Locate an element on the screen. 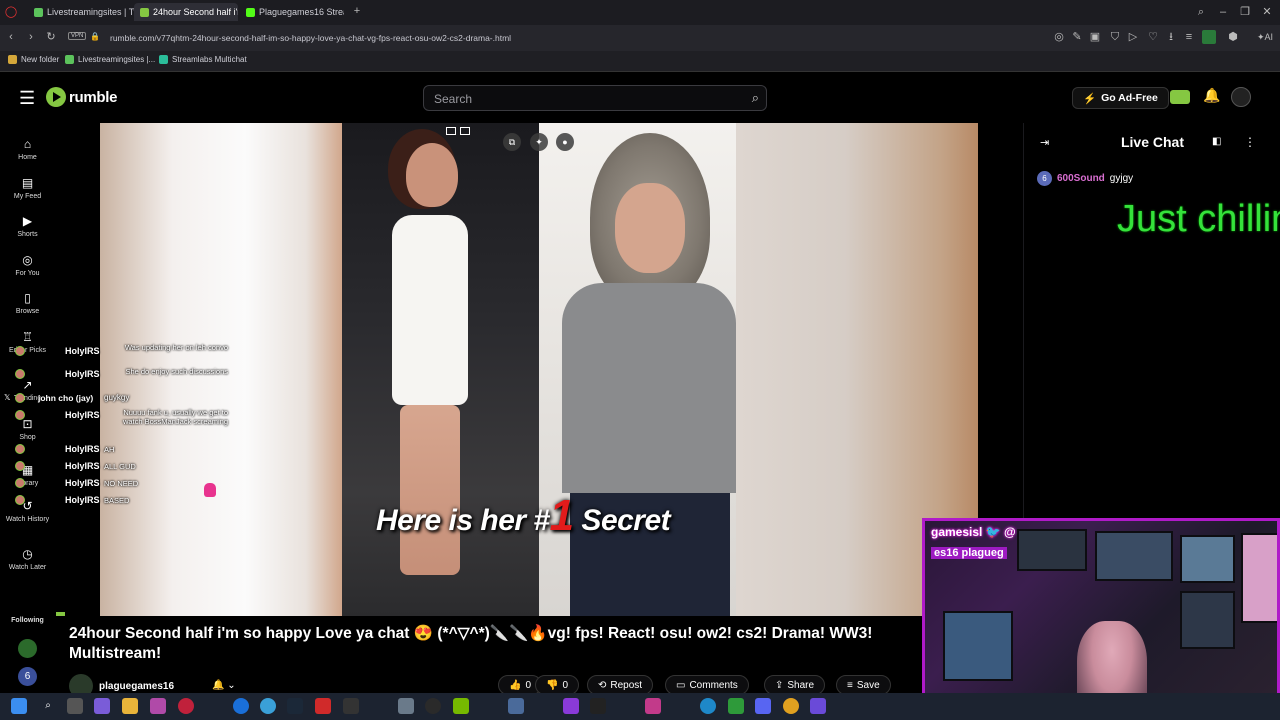 Image resolution: width=1280 pixels, height=720 pixels. user-avatar is located at coordinates (1241, 97).